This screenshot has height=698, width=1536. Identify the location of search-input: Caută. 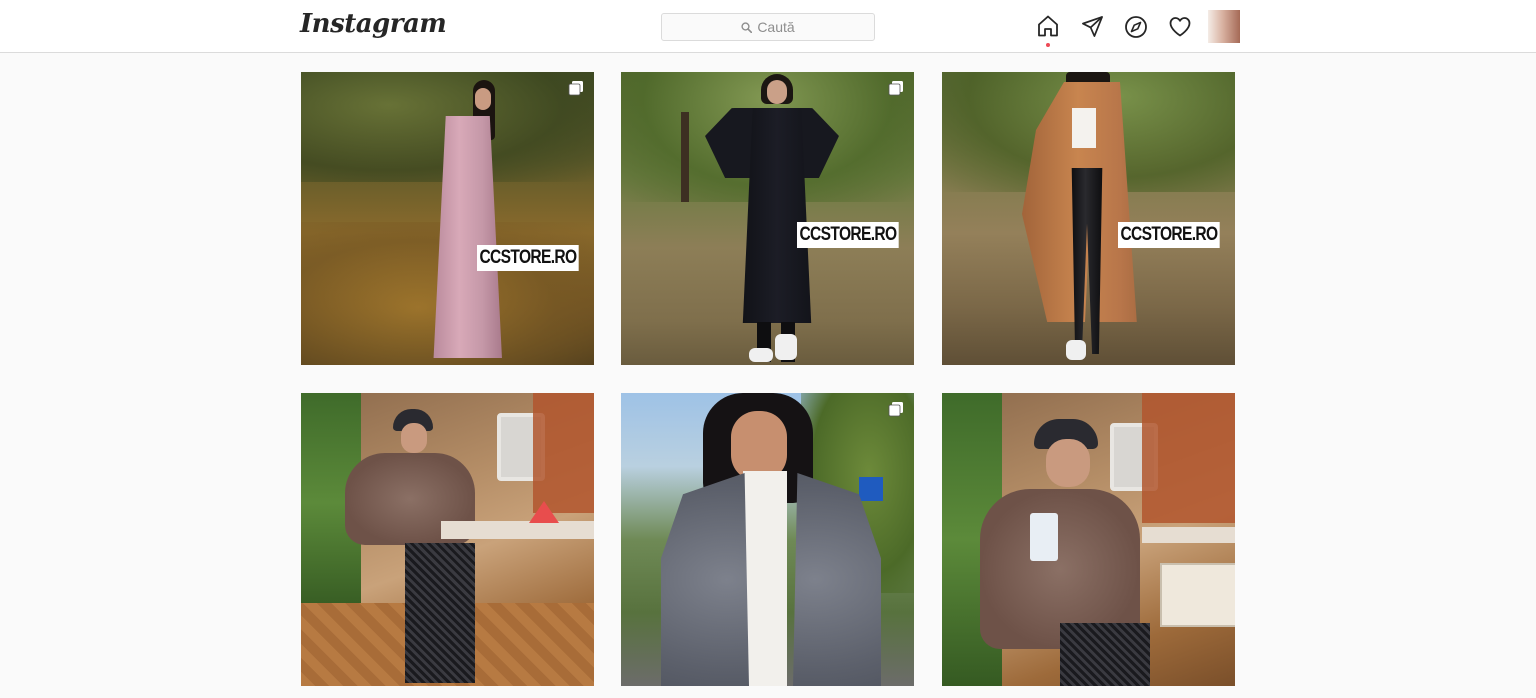
(768, 27).